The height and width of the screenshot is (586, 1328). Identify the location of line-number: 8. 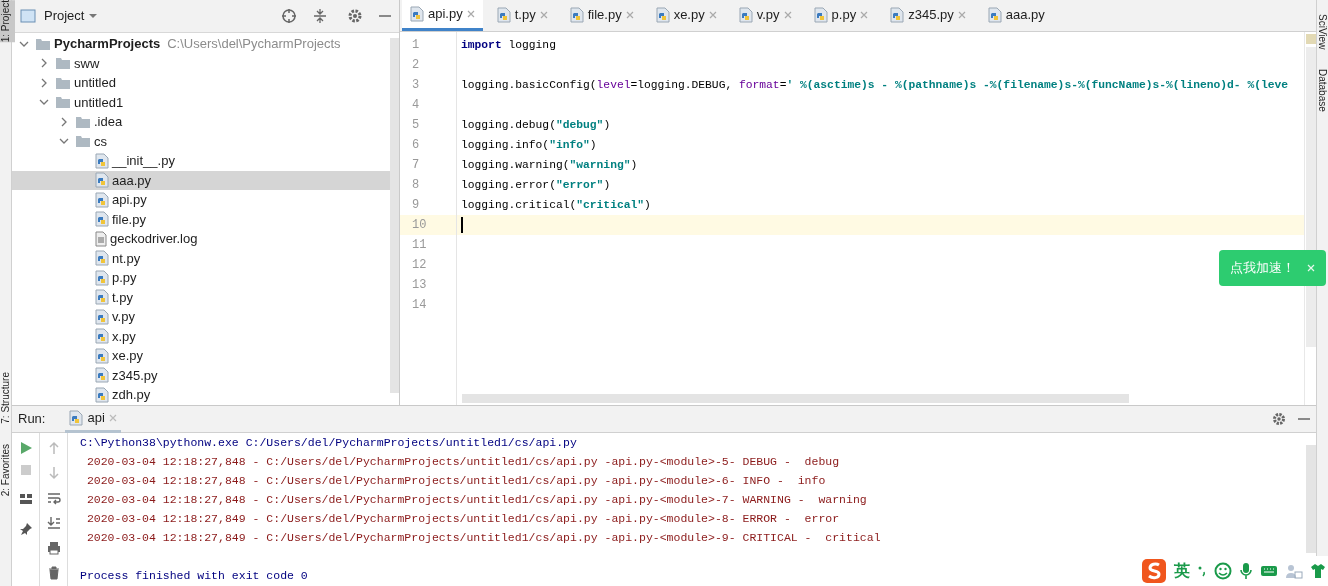
(416, 185).